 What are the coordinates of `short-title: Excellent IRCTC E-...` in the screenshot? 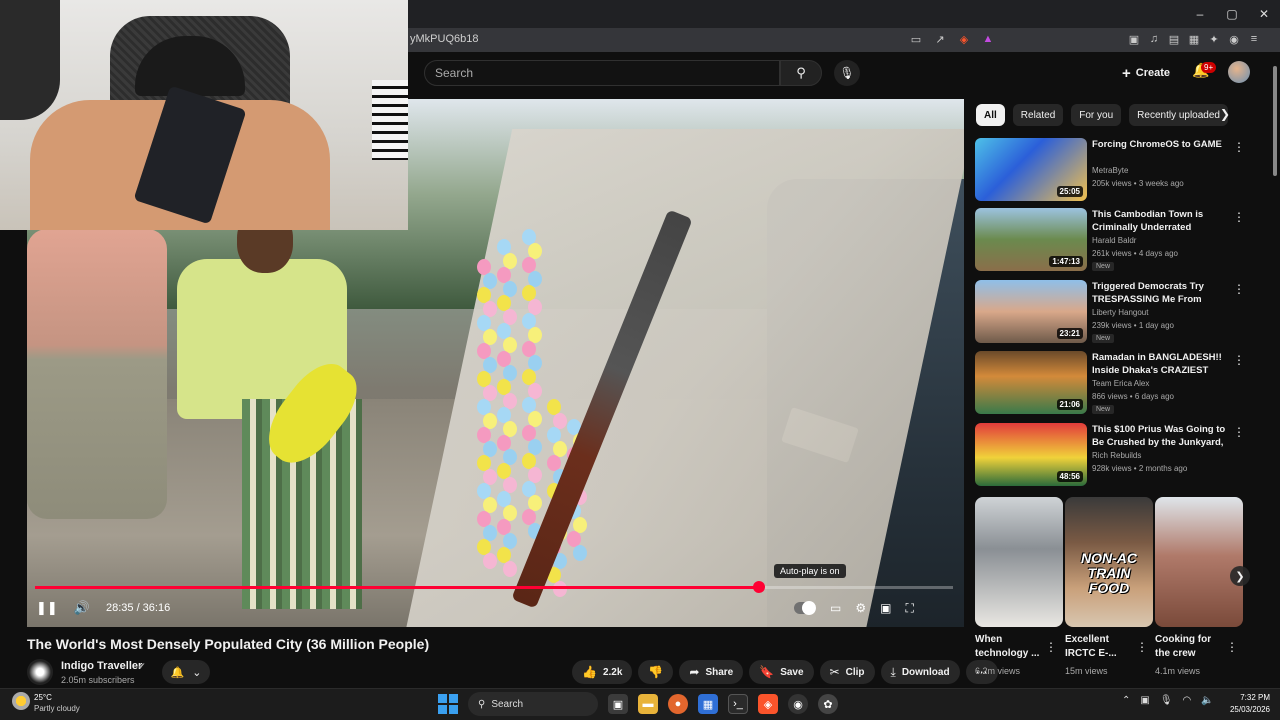 It's located at (1100, 647).